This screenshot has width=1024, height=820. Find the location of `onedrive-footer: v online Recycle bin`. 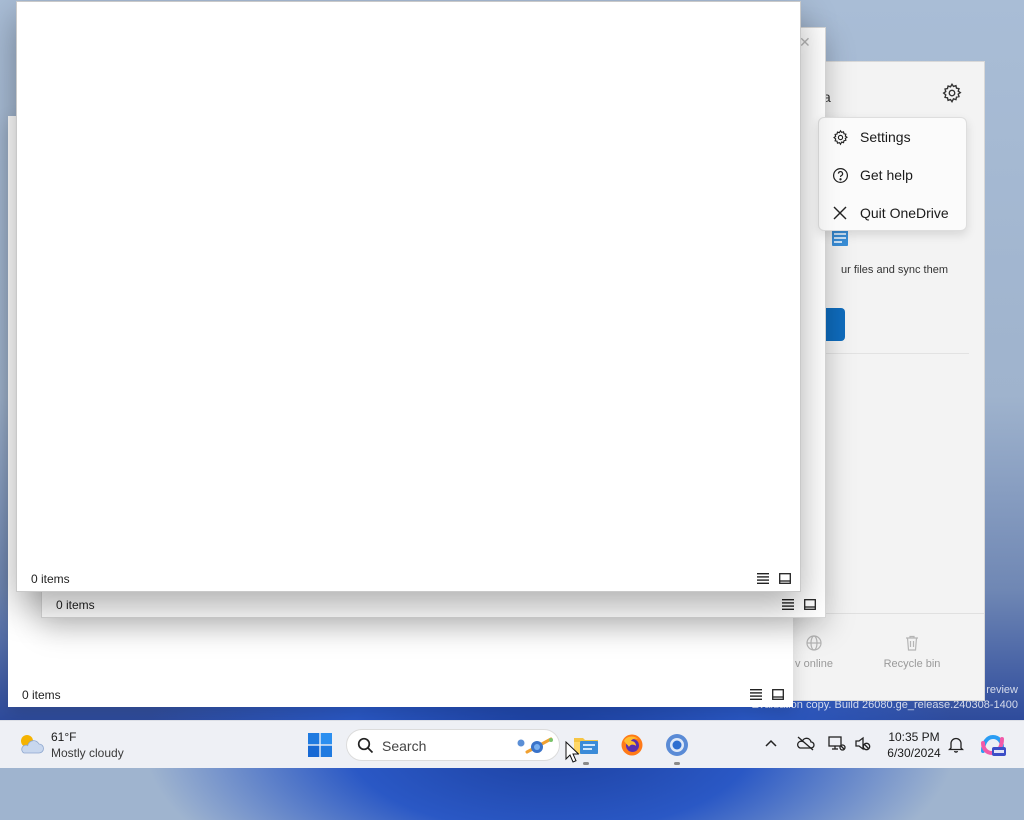

onedrive-footer: v online Recycle bin is located at coordinates (888, 656).